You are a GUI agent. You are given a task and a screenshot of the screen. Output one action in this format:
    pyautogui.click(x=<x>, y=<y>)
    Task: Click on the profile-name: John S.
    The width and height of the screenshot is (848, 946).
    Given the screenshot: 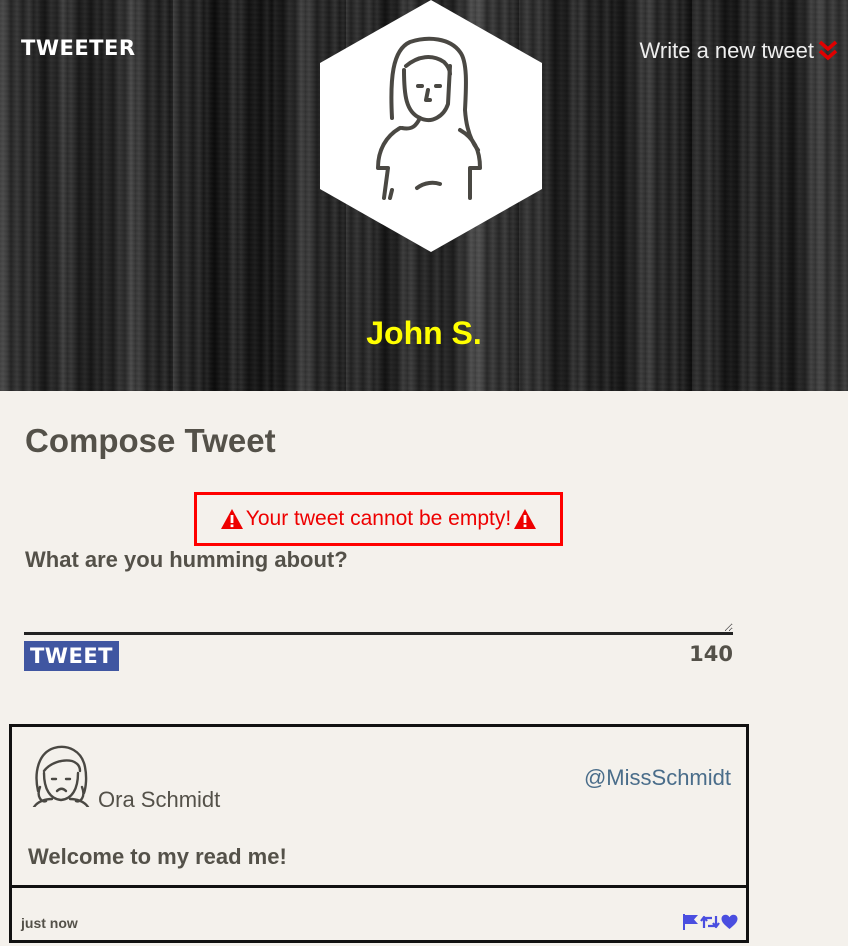 What is the action you would take?
    pyautogui.click(x=424, y=333)
    